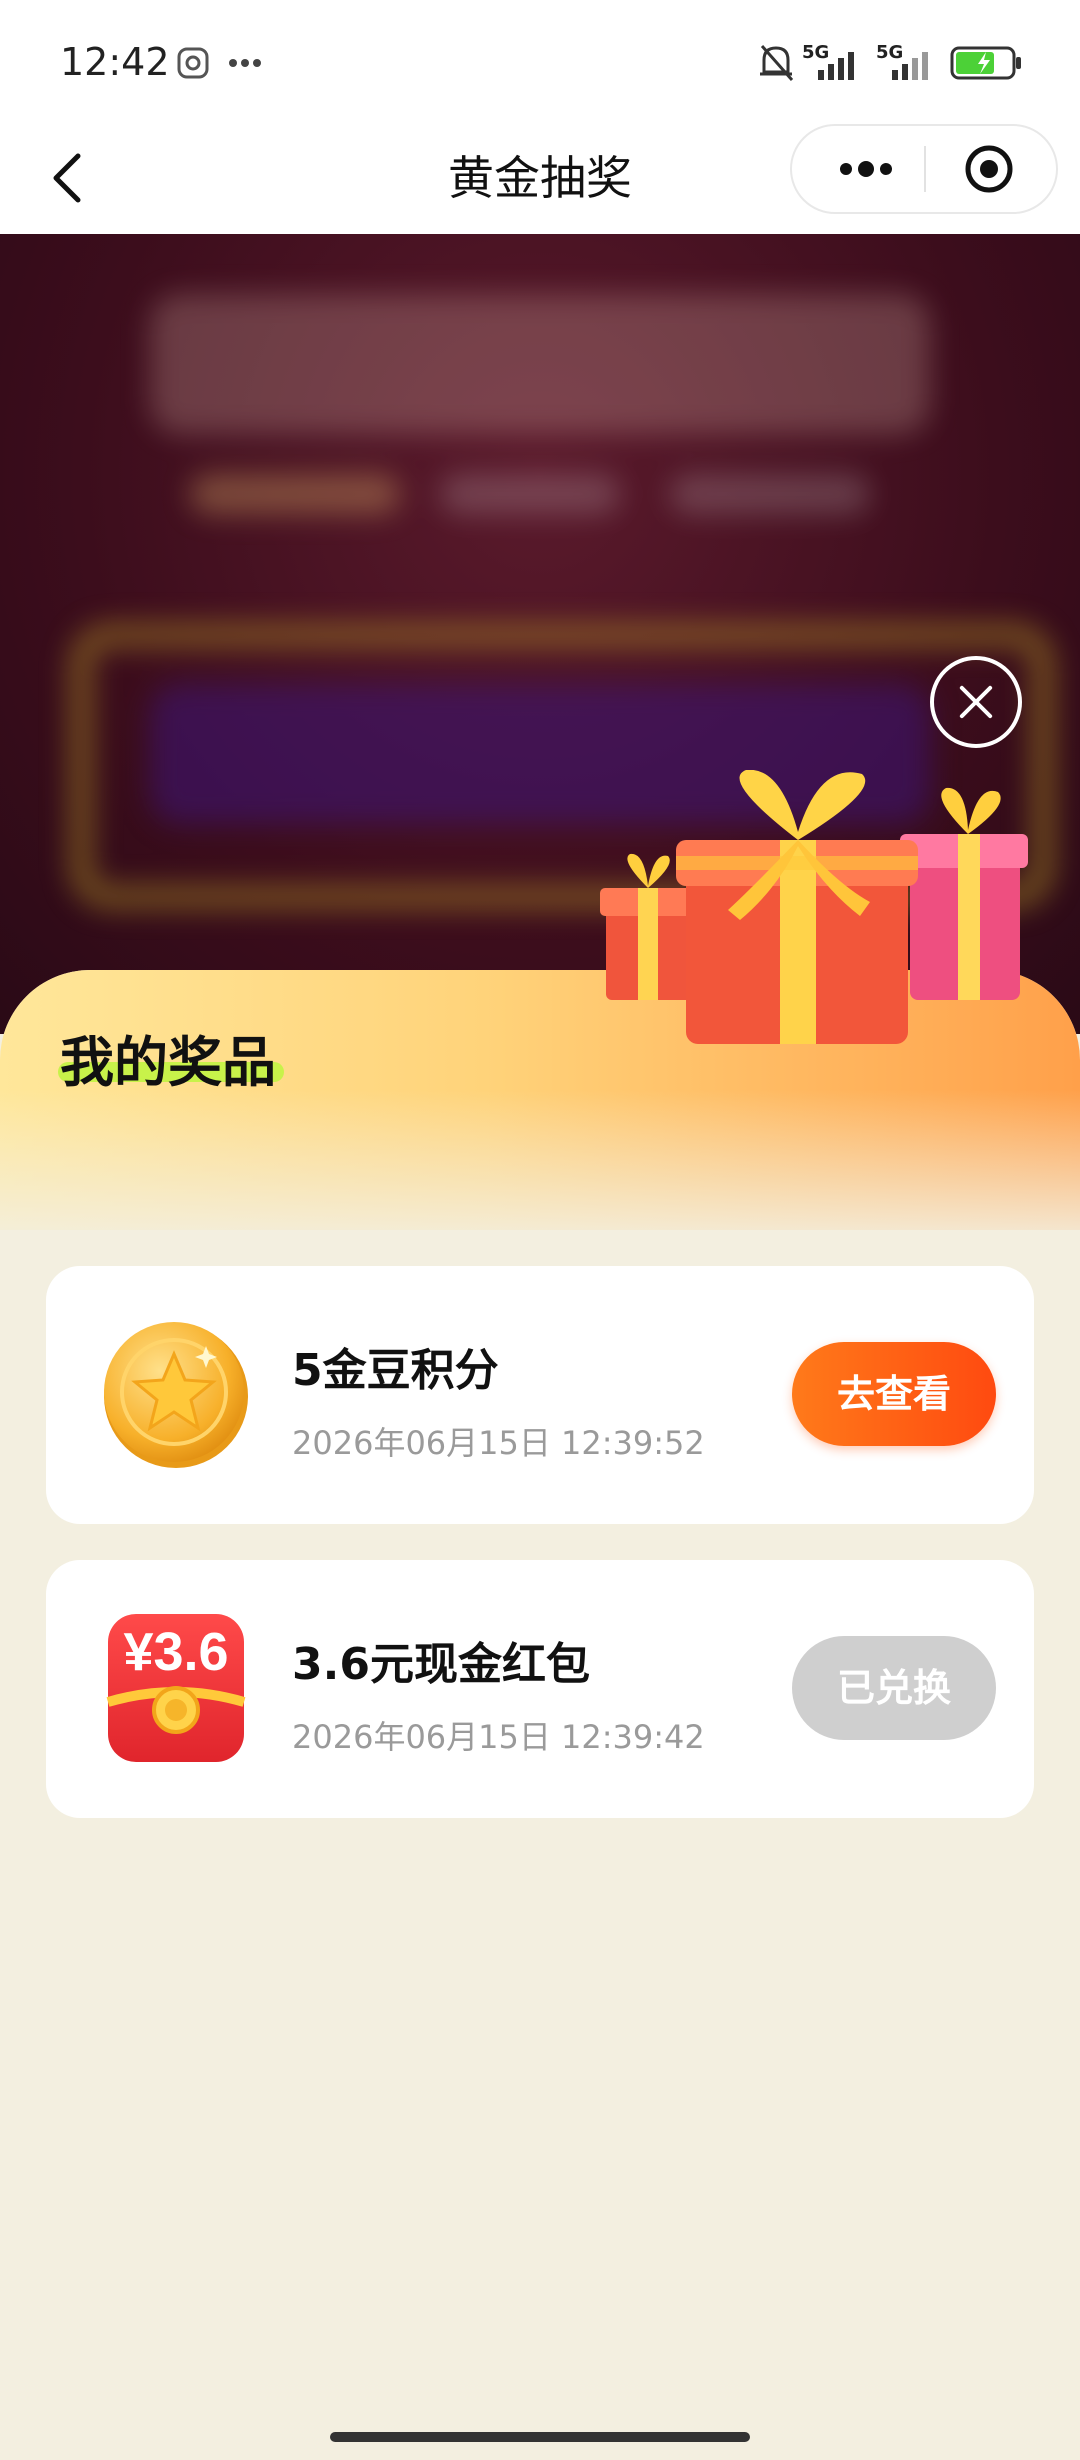 The height and width of the screenshot is (2460, 1080). I want to click on sim-icon, so click(193, 63).